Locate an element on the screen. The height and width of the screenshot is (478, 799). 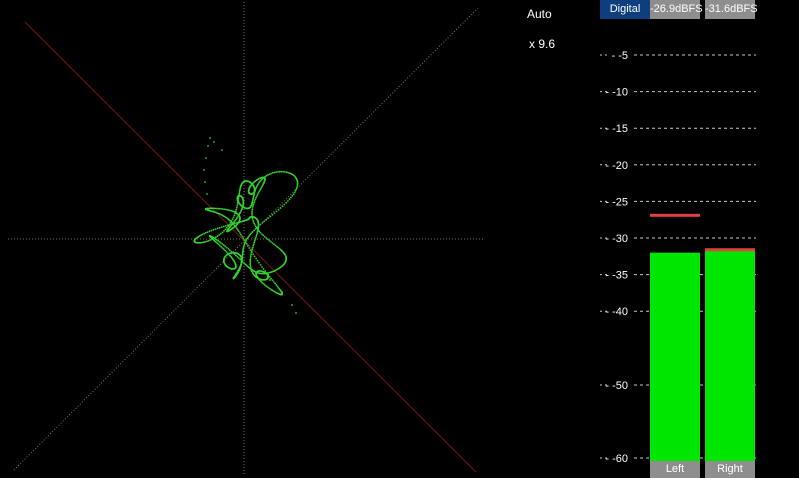
scale-label: - -20 is located at coordinates (616, 166).